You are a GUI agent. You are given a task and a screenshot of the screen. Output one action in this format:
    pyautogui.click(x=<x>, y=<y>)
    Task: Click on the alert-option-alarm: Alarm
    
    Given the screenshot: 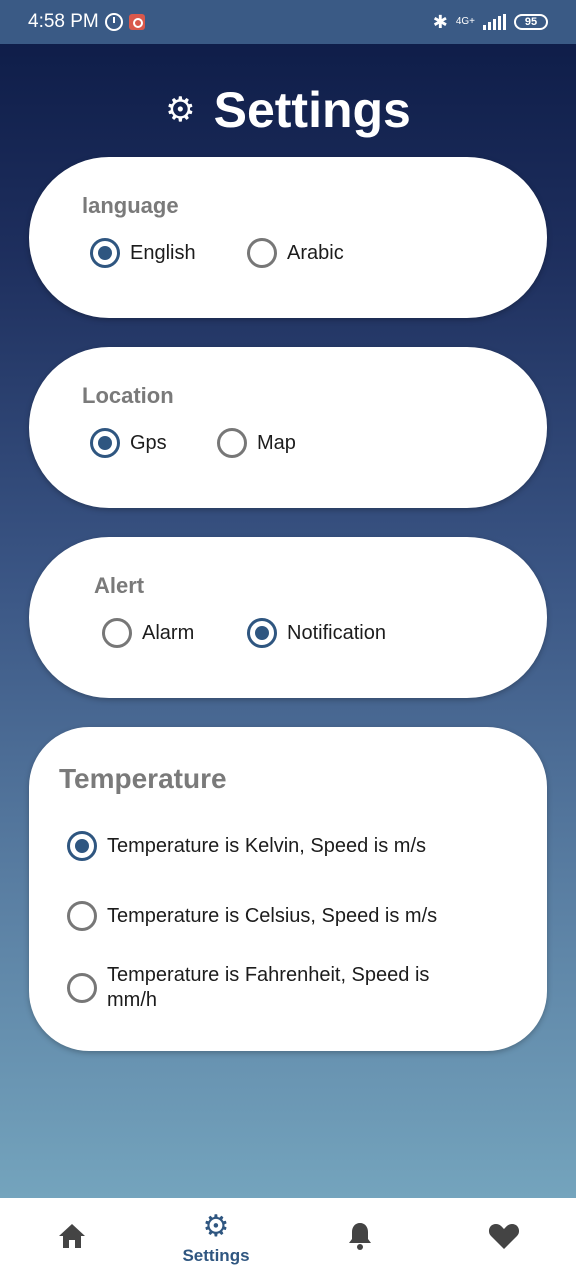 What is the action you would take?
    pyautogui.click(x=148, y=633)
    